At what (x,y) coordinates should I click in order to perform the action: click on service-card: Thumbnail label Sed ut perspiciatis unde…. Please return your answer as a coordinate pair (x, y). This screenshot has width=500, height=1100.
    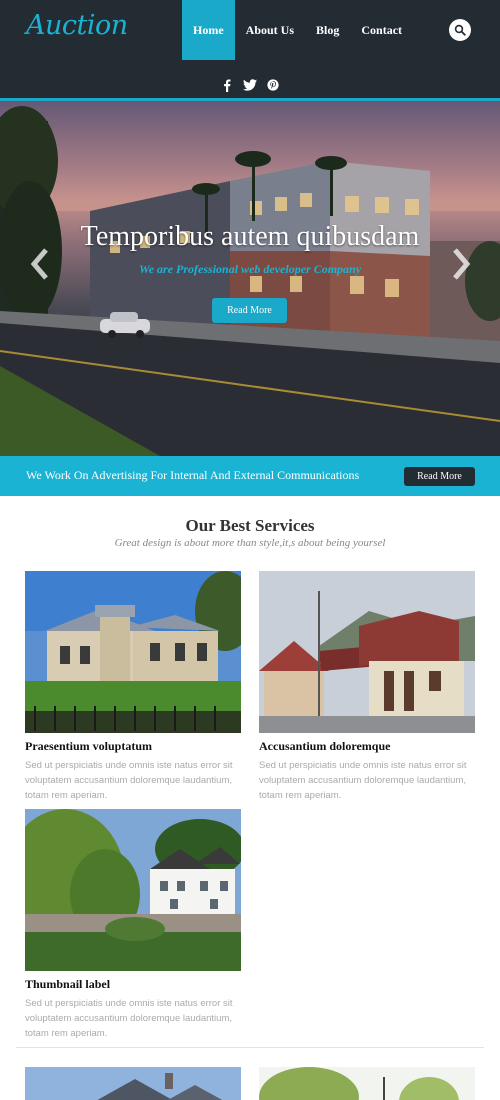
    Looking at the image, I should click on (133, 925).